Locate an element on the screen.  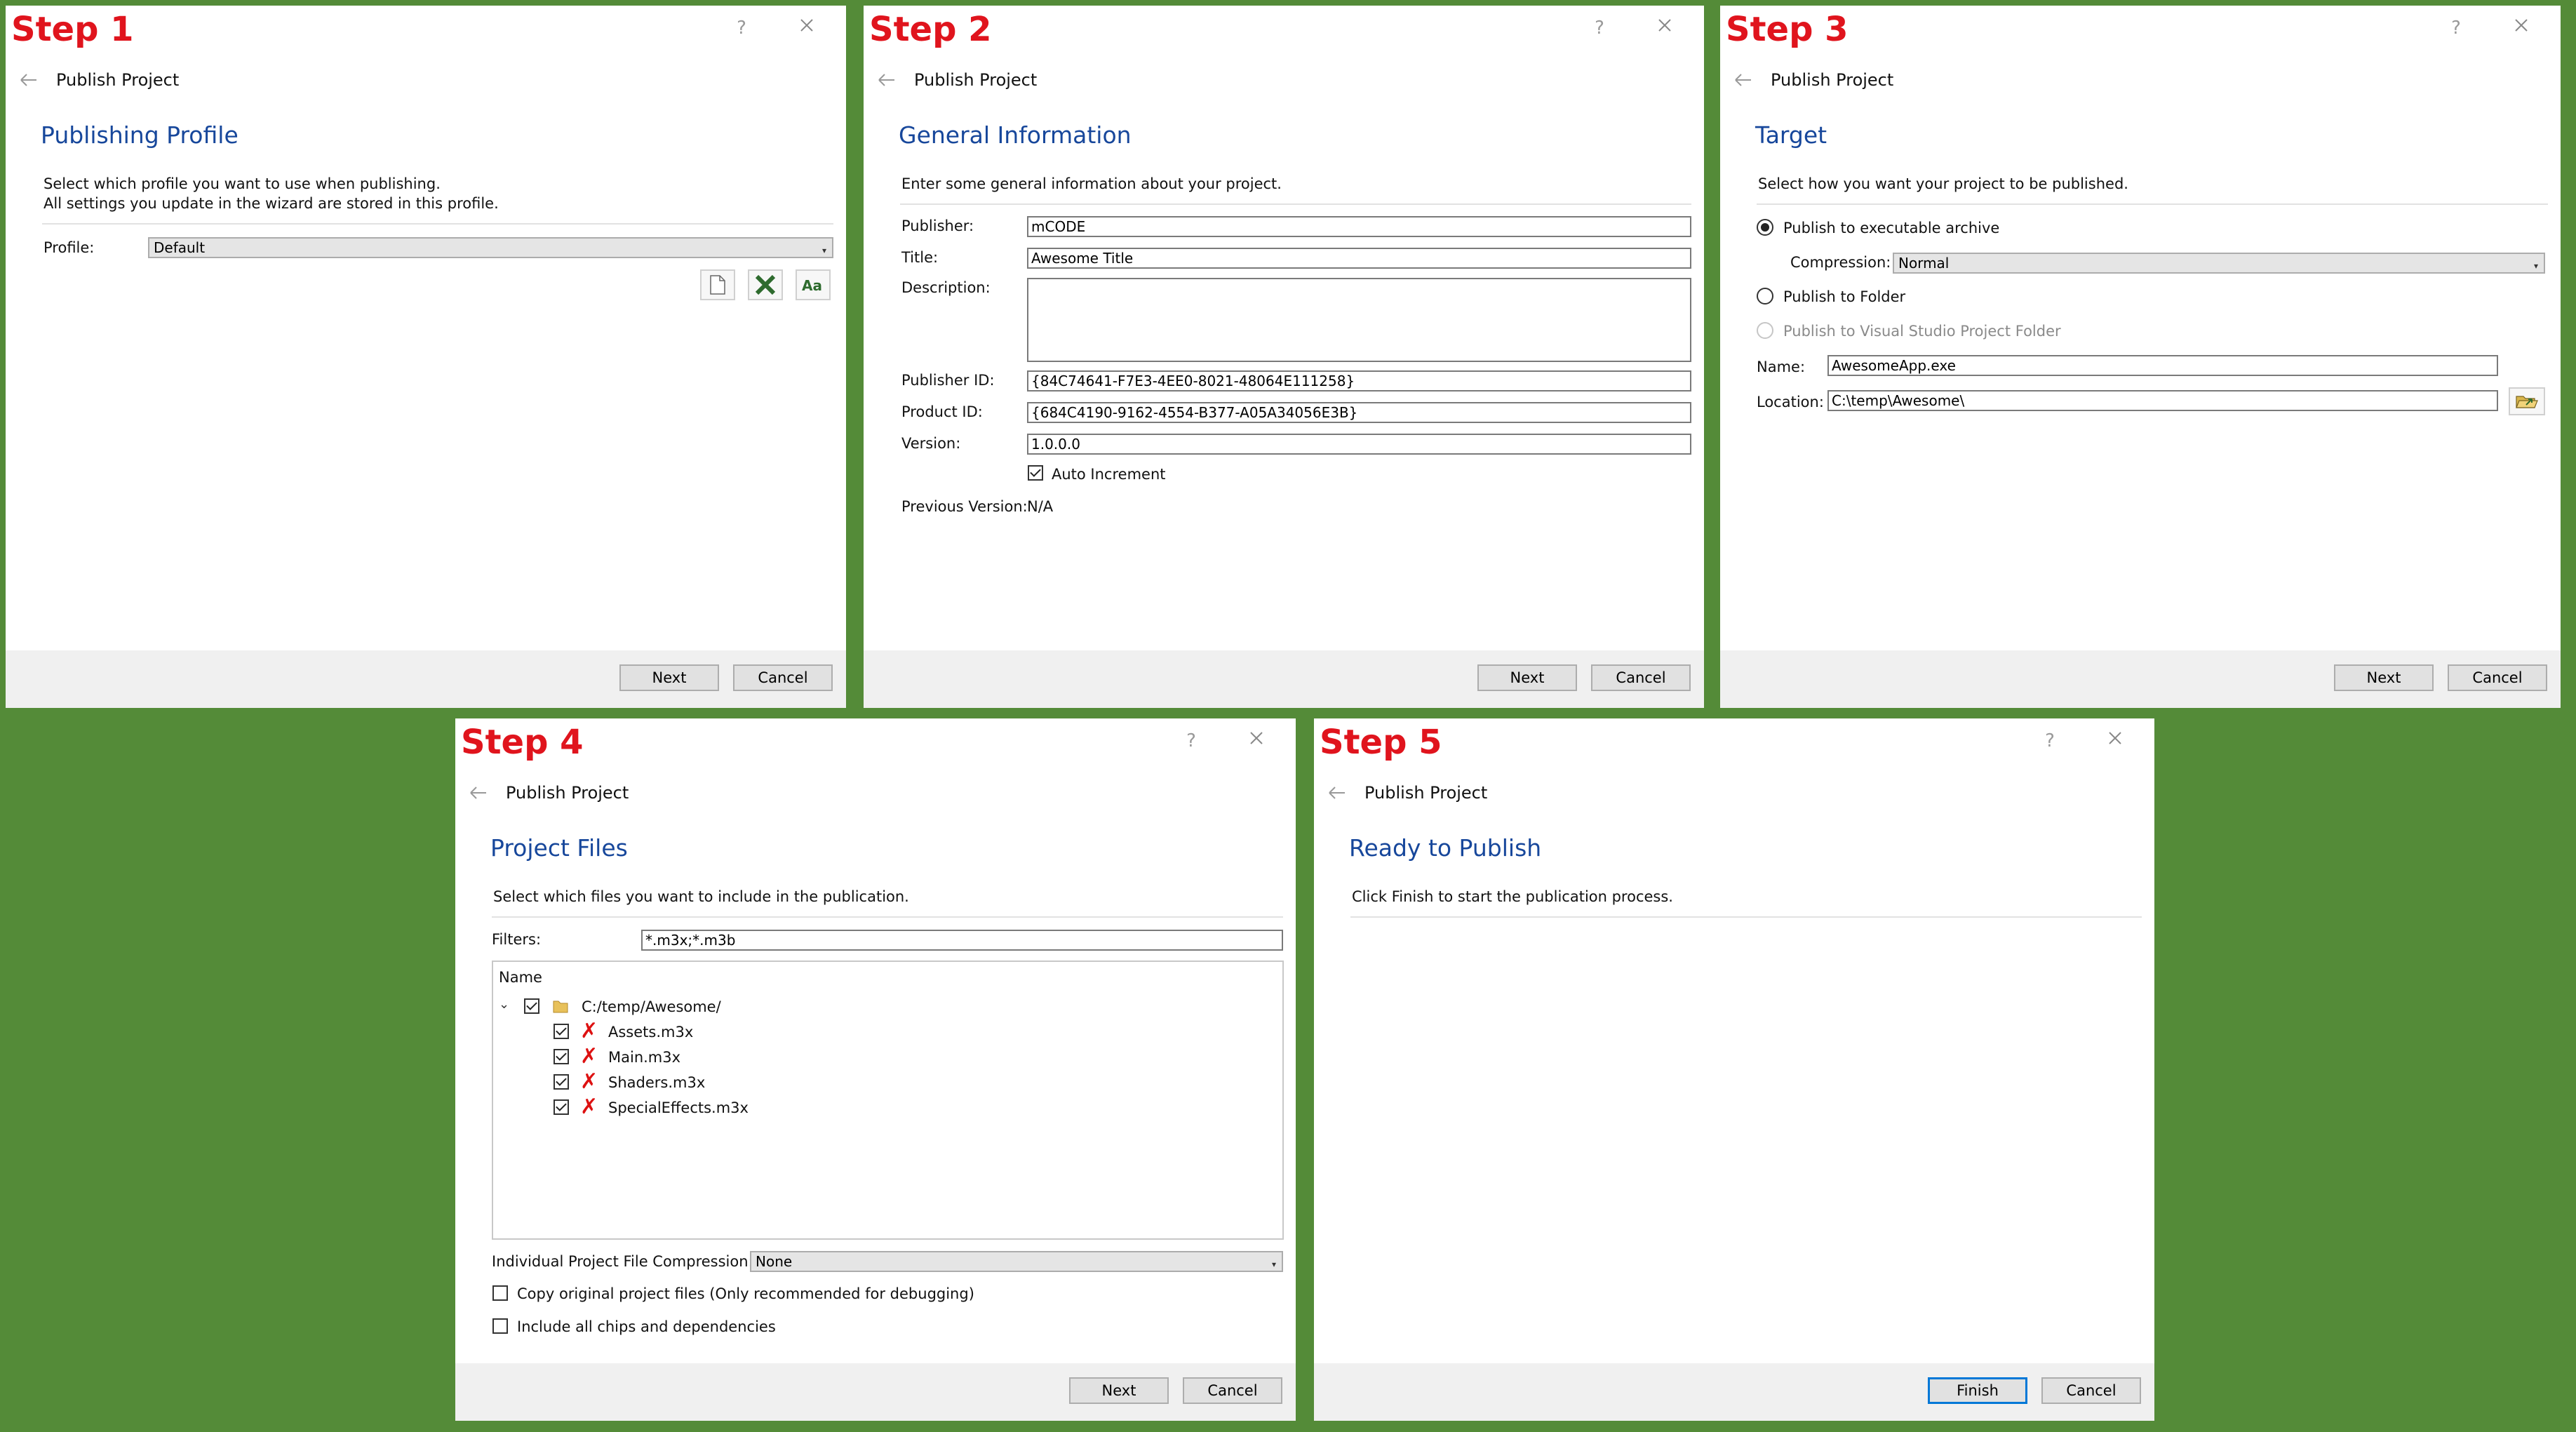
page-heading: Ready to Publish is located at coordinates (1445, 848).